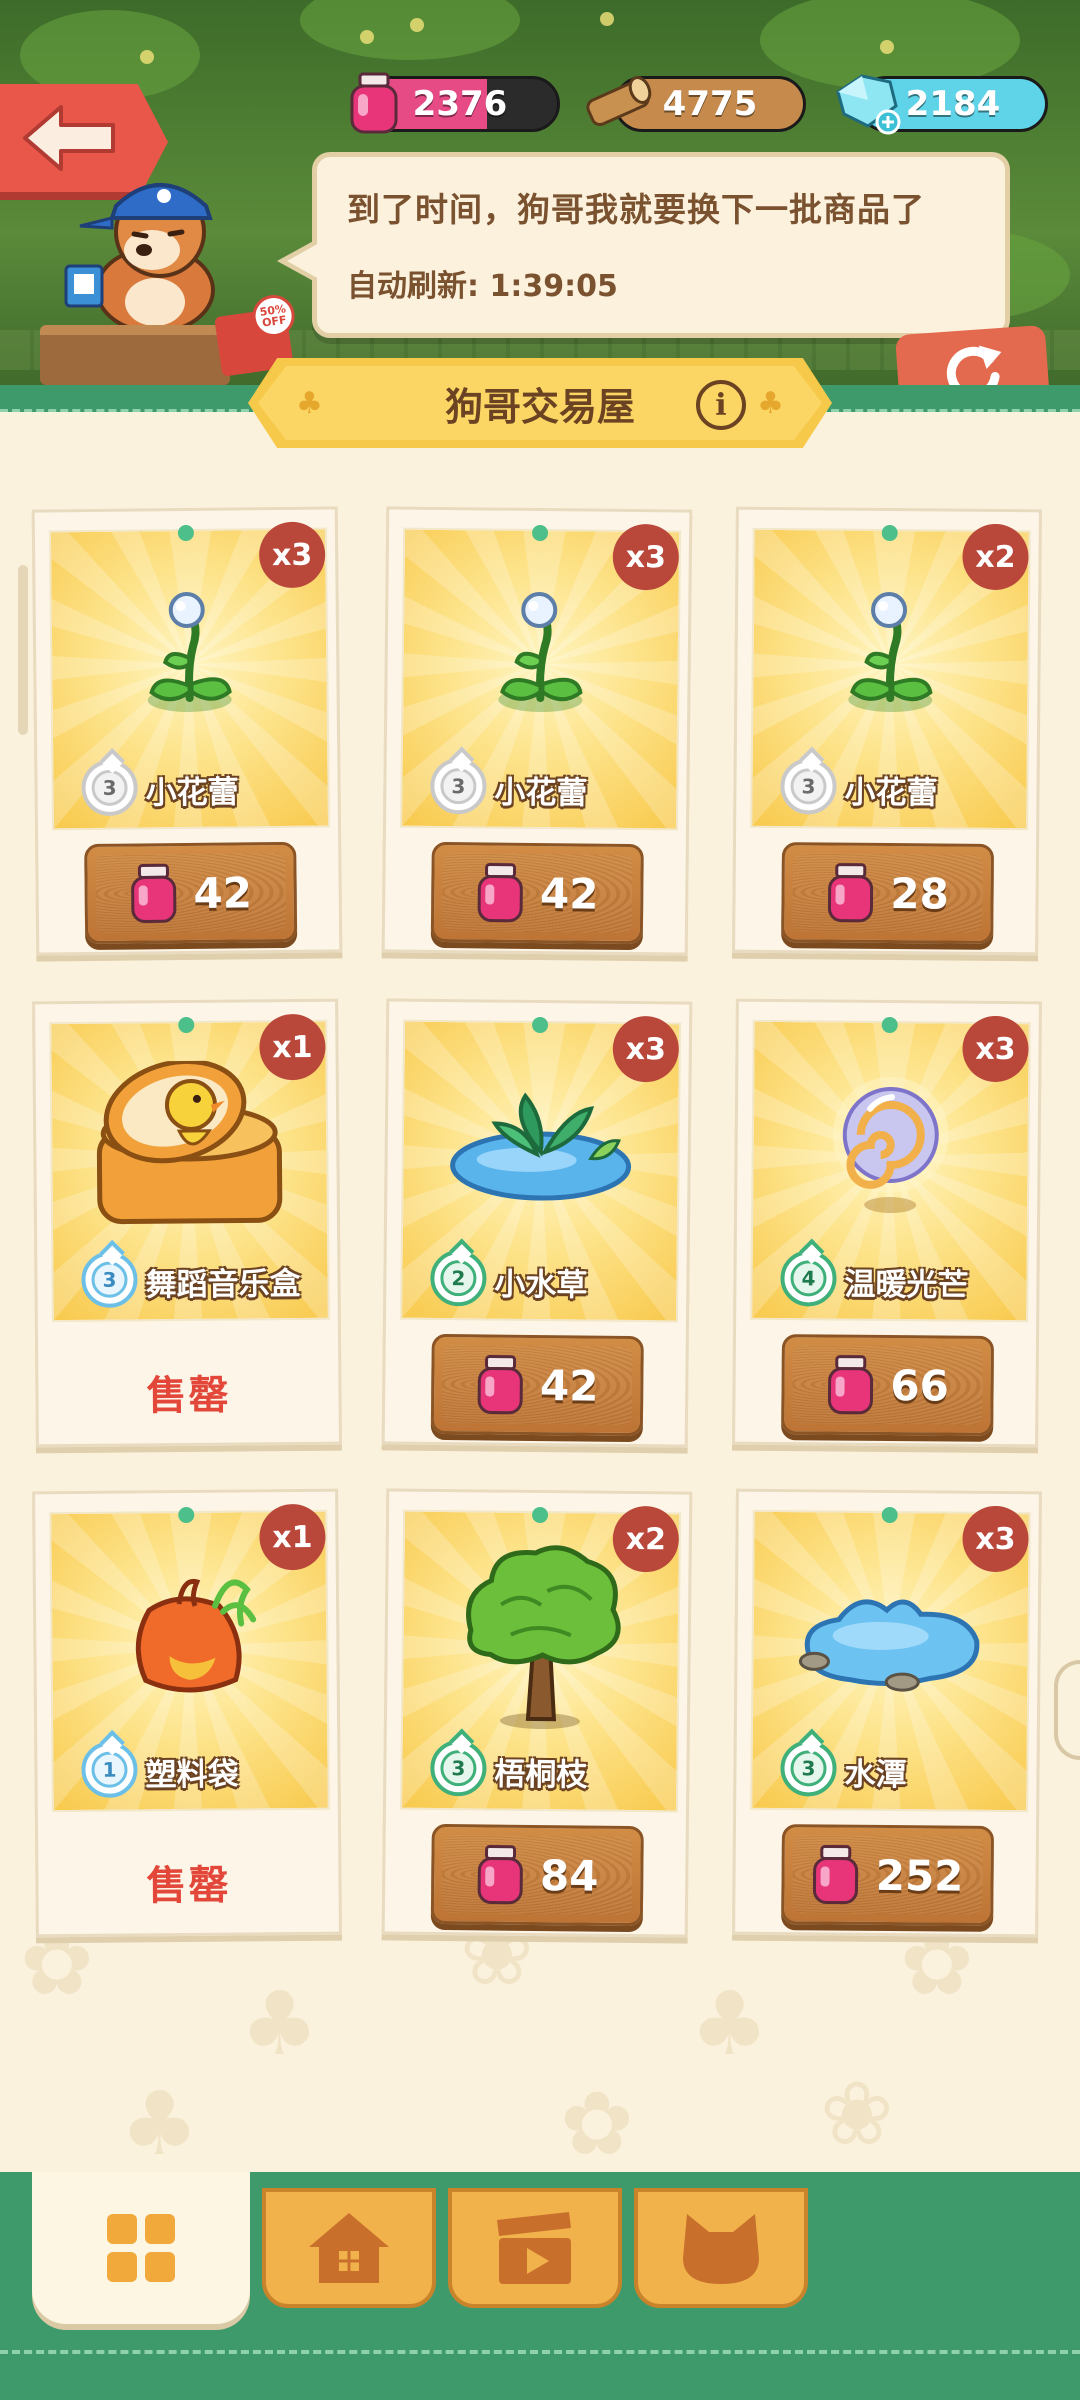 The image size is (1080, 2400). I want to click on shop-item-card: x3 3 水潭 252, so click(887, 1713).